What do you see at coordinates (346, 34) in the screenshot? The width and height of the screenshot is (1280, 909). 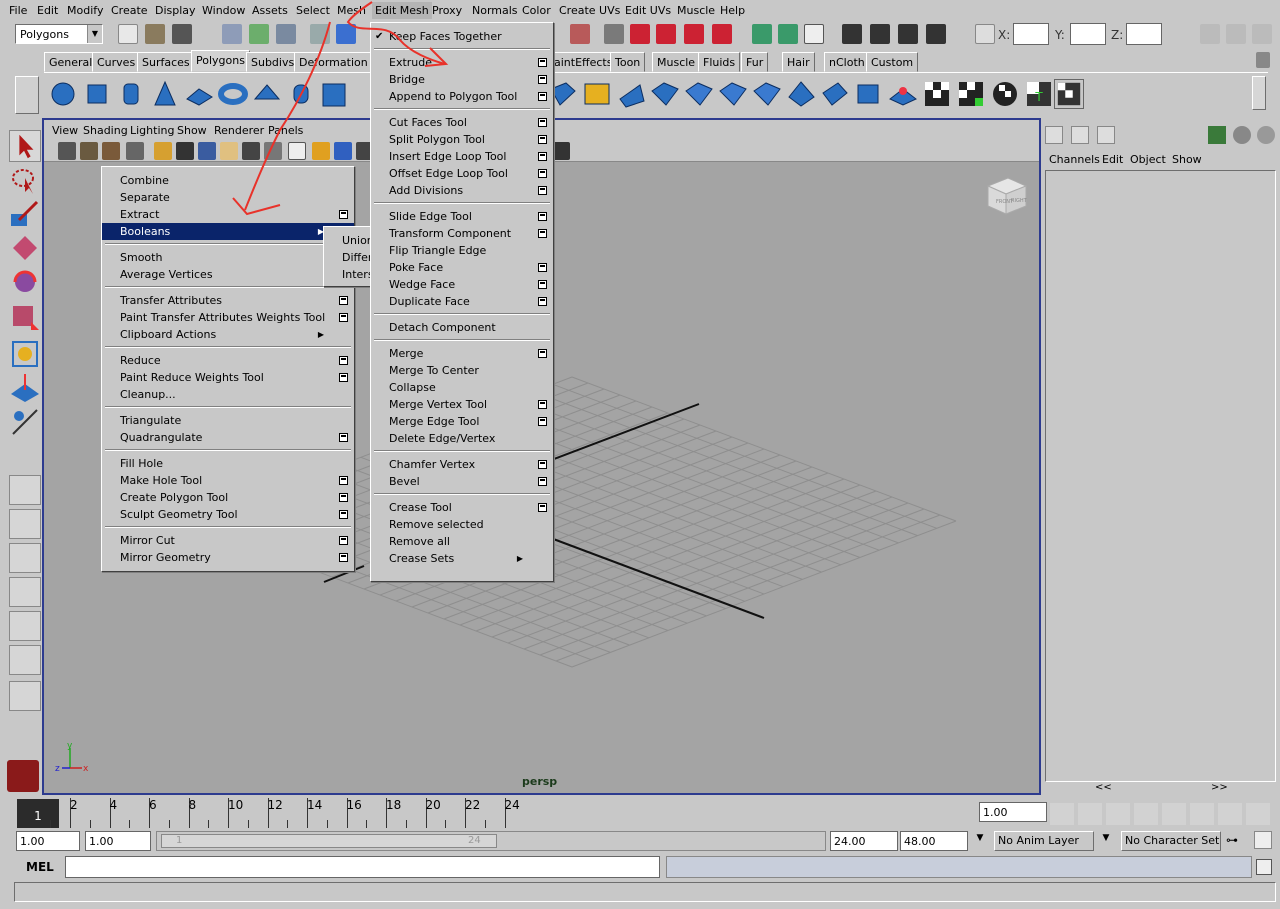 I see `snap-grid-icon` at bounding box center [346, 34].